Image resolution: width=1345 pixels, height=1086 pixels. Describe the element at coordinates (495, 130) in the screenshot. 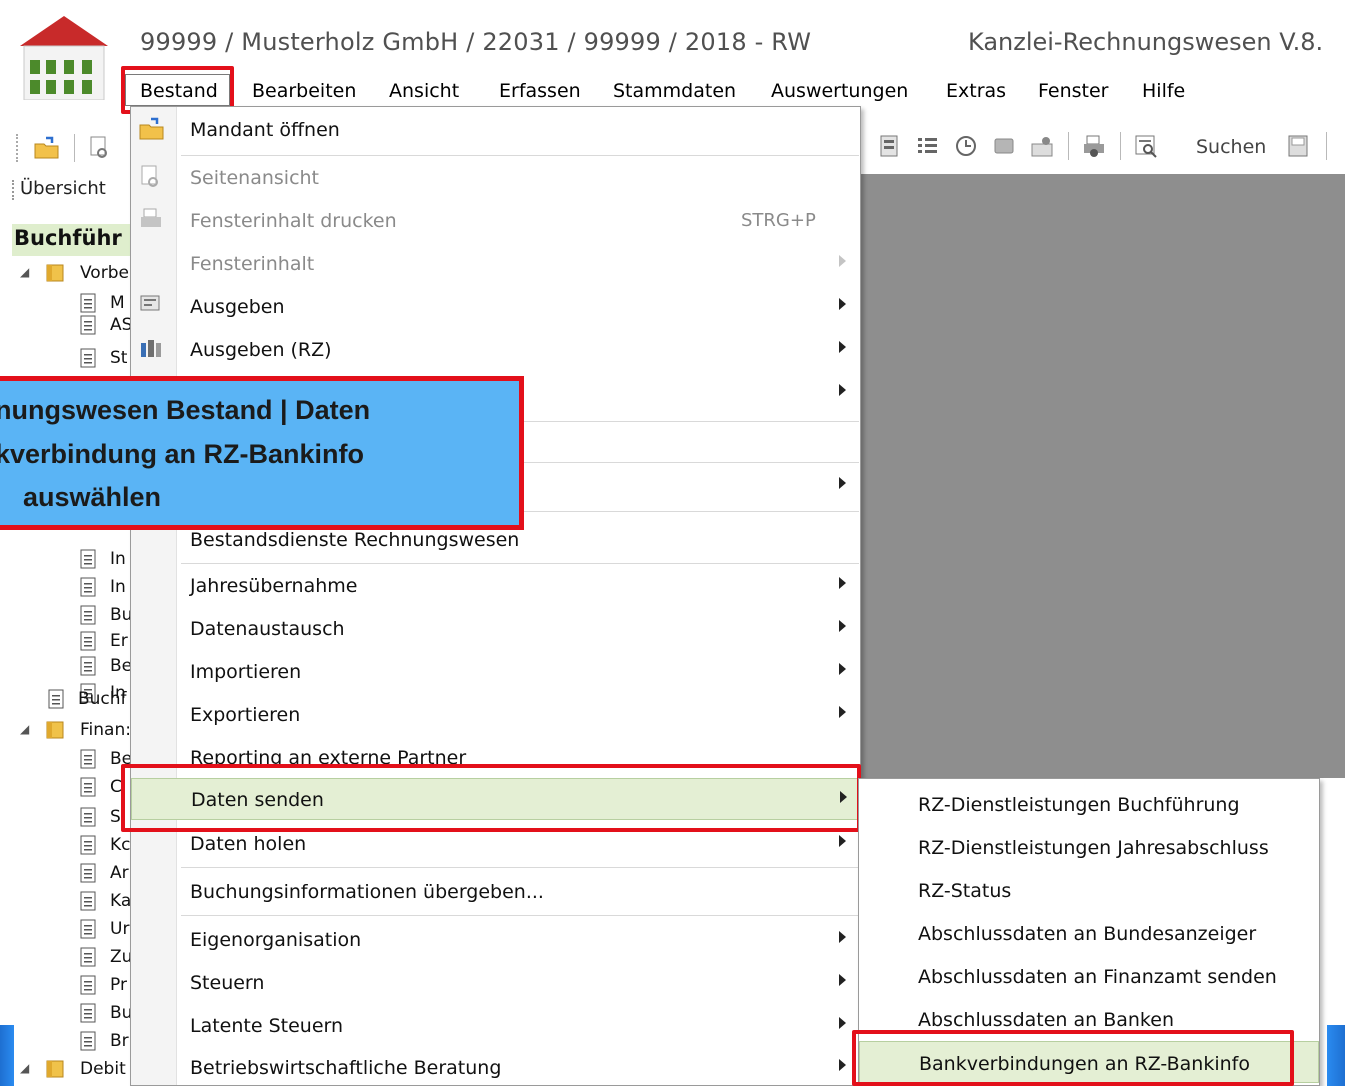

I see `menu-item-mandant-oeffnen: Mandant öffnen` at that location.